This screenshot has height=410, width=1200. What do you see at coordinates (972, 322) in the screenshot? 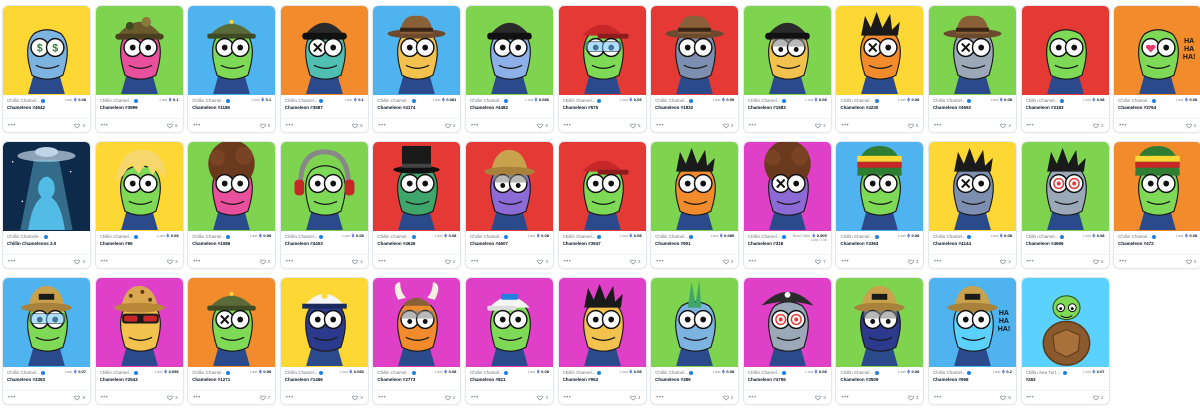
I see `nft-image: HA HA HA!` at bounding box center [972, 322].